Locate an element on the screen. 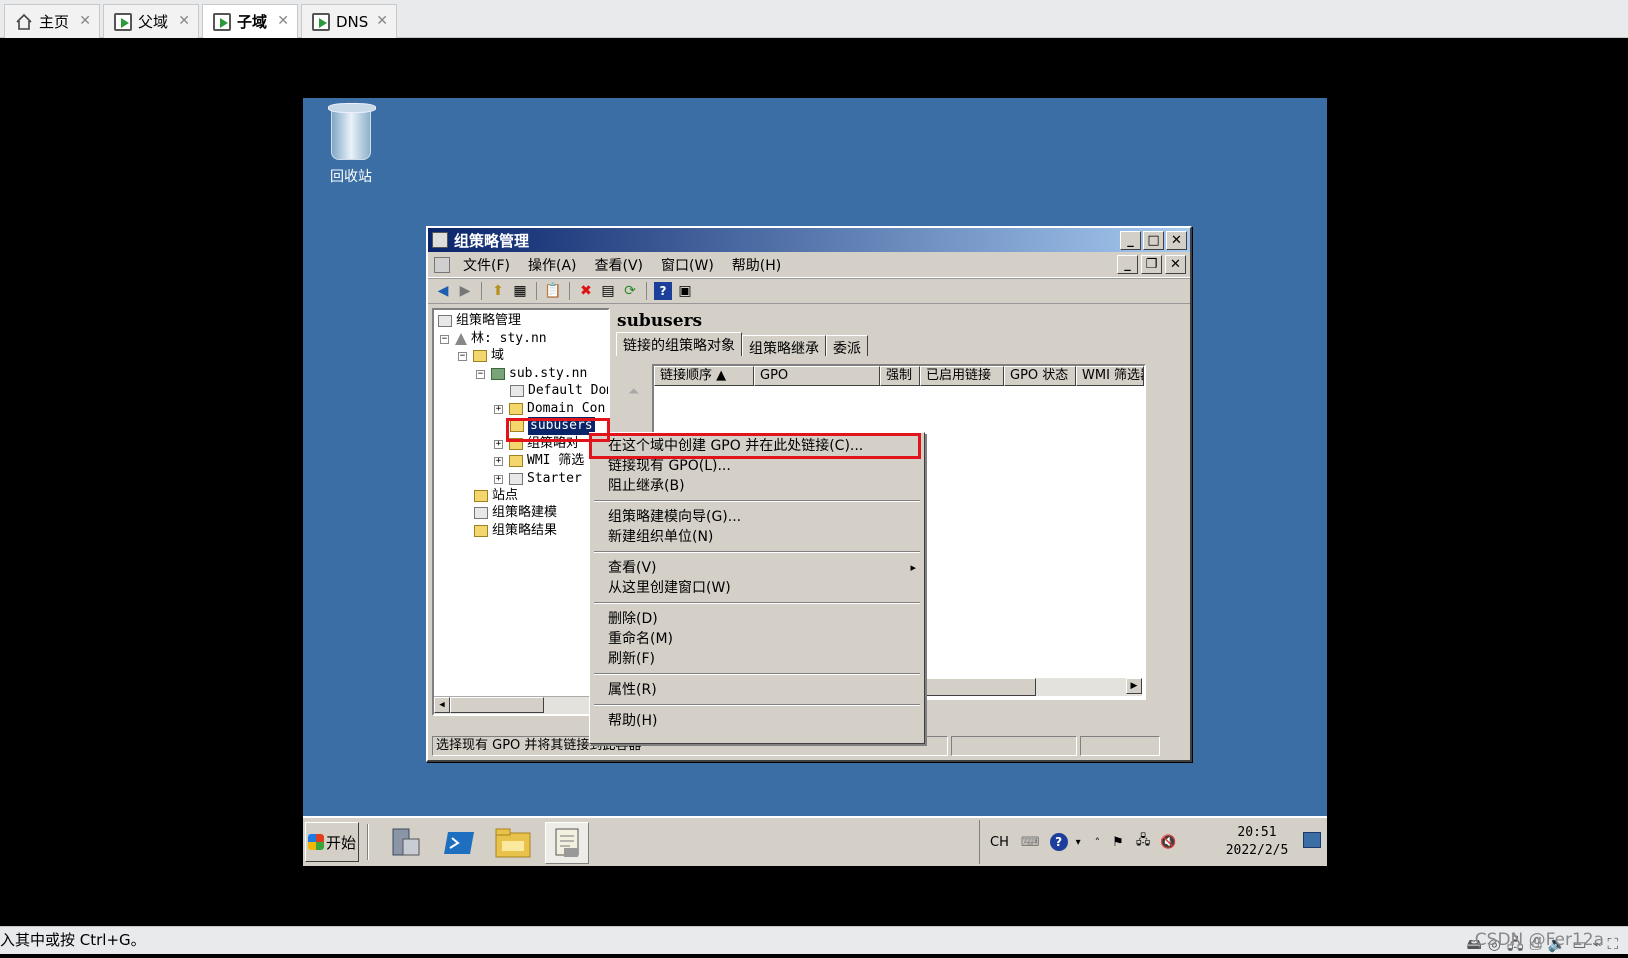 The height and width of the screenshot is (958, 1628). network-icon: 🖧 is located at coordinates (1143, 842).